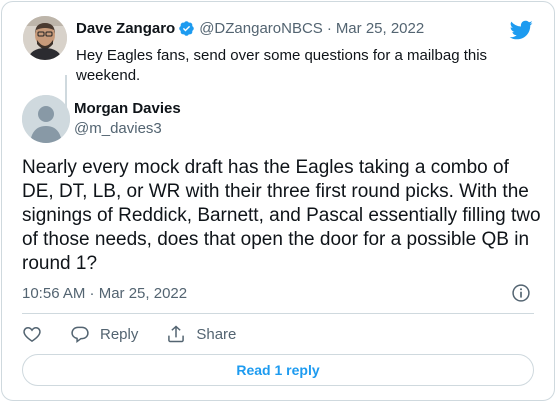 This screenshot has width=558, height=403. I want to click on share-label: Share, so click(216, 334).